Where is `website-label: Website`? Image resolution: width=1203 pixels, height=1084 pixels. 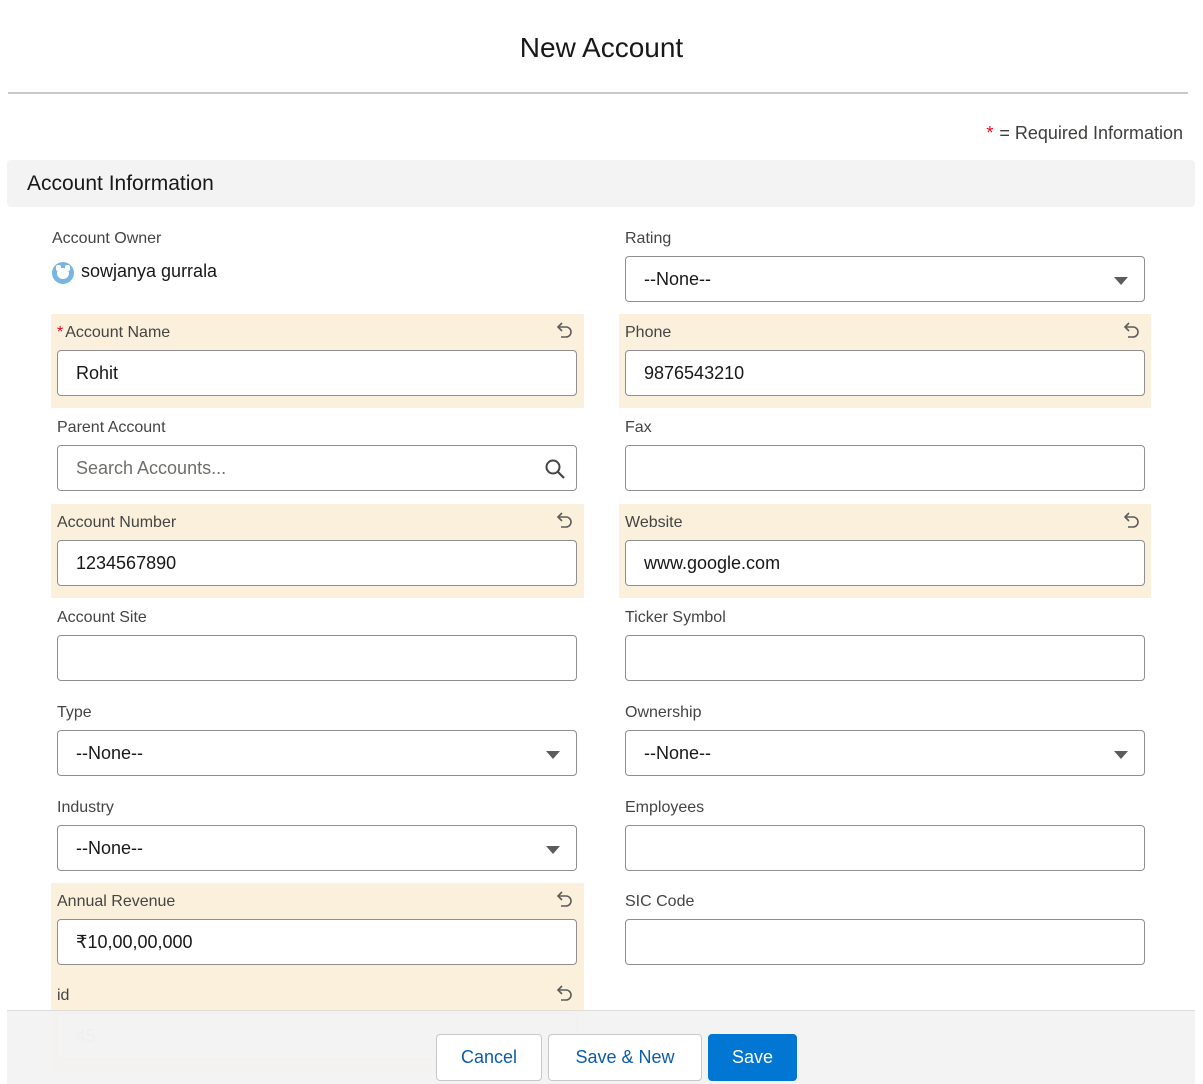
website-label: Website is located at coordinates (654, 522).